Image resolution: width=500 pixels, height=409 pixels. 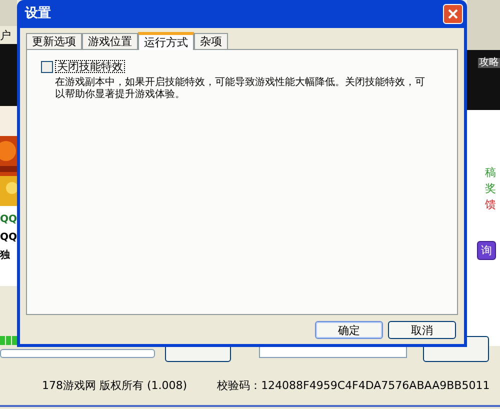 I want to click on close-icon, so click(x=453, y=14).